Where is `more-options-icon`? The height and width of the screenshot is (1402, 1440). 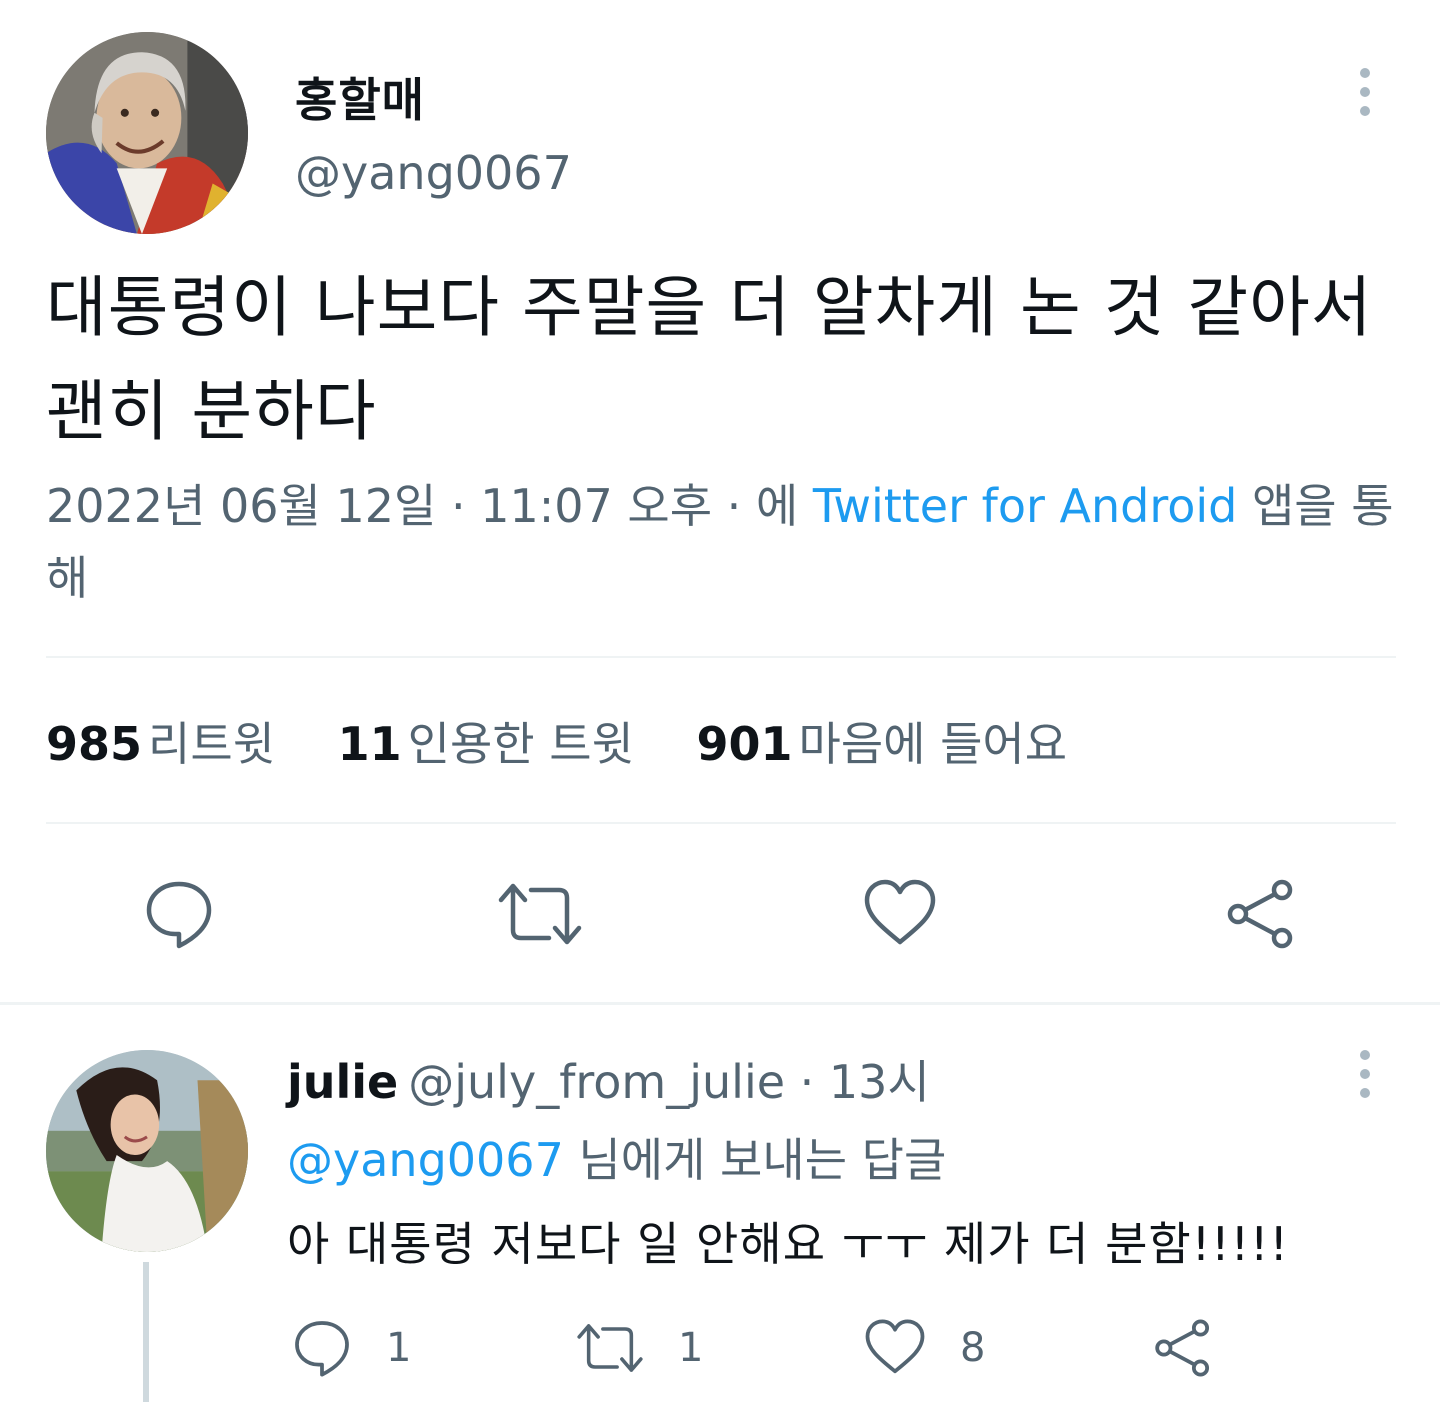 more-options-icon is located at coordinates (1365, 98).